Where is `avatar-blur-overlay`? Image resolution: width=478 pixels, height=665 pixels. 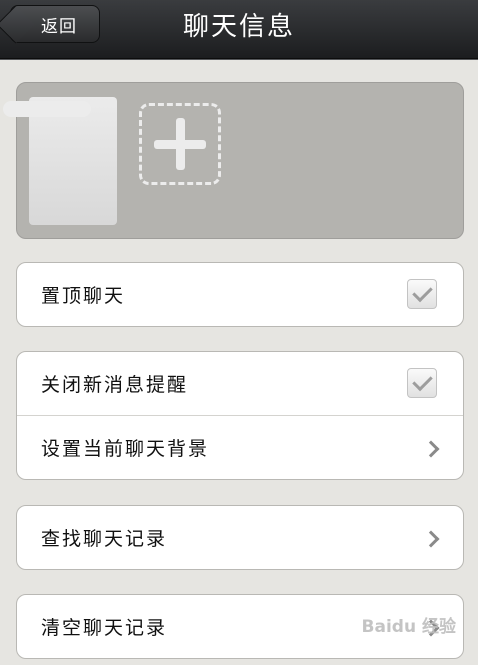 avatar-blur-overlay is located at coordinates (47, 109).